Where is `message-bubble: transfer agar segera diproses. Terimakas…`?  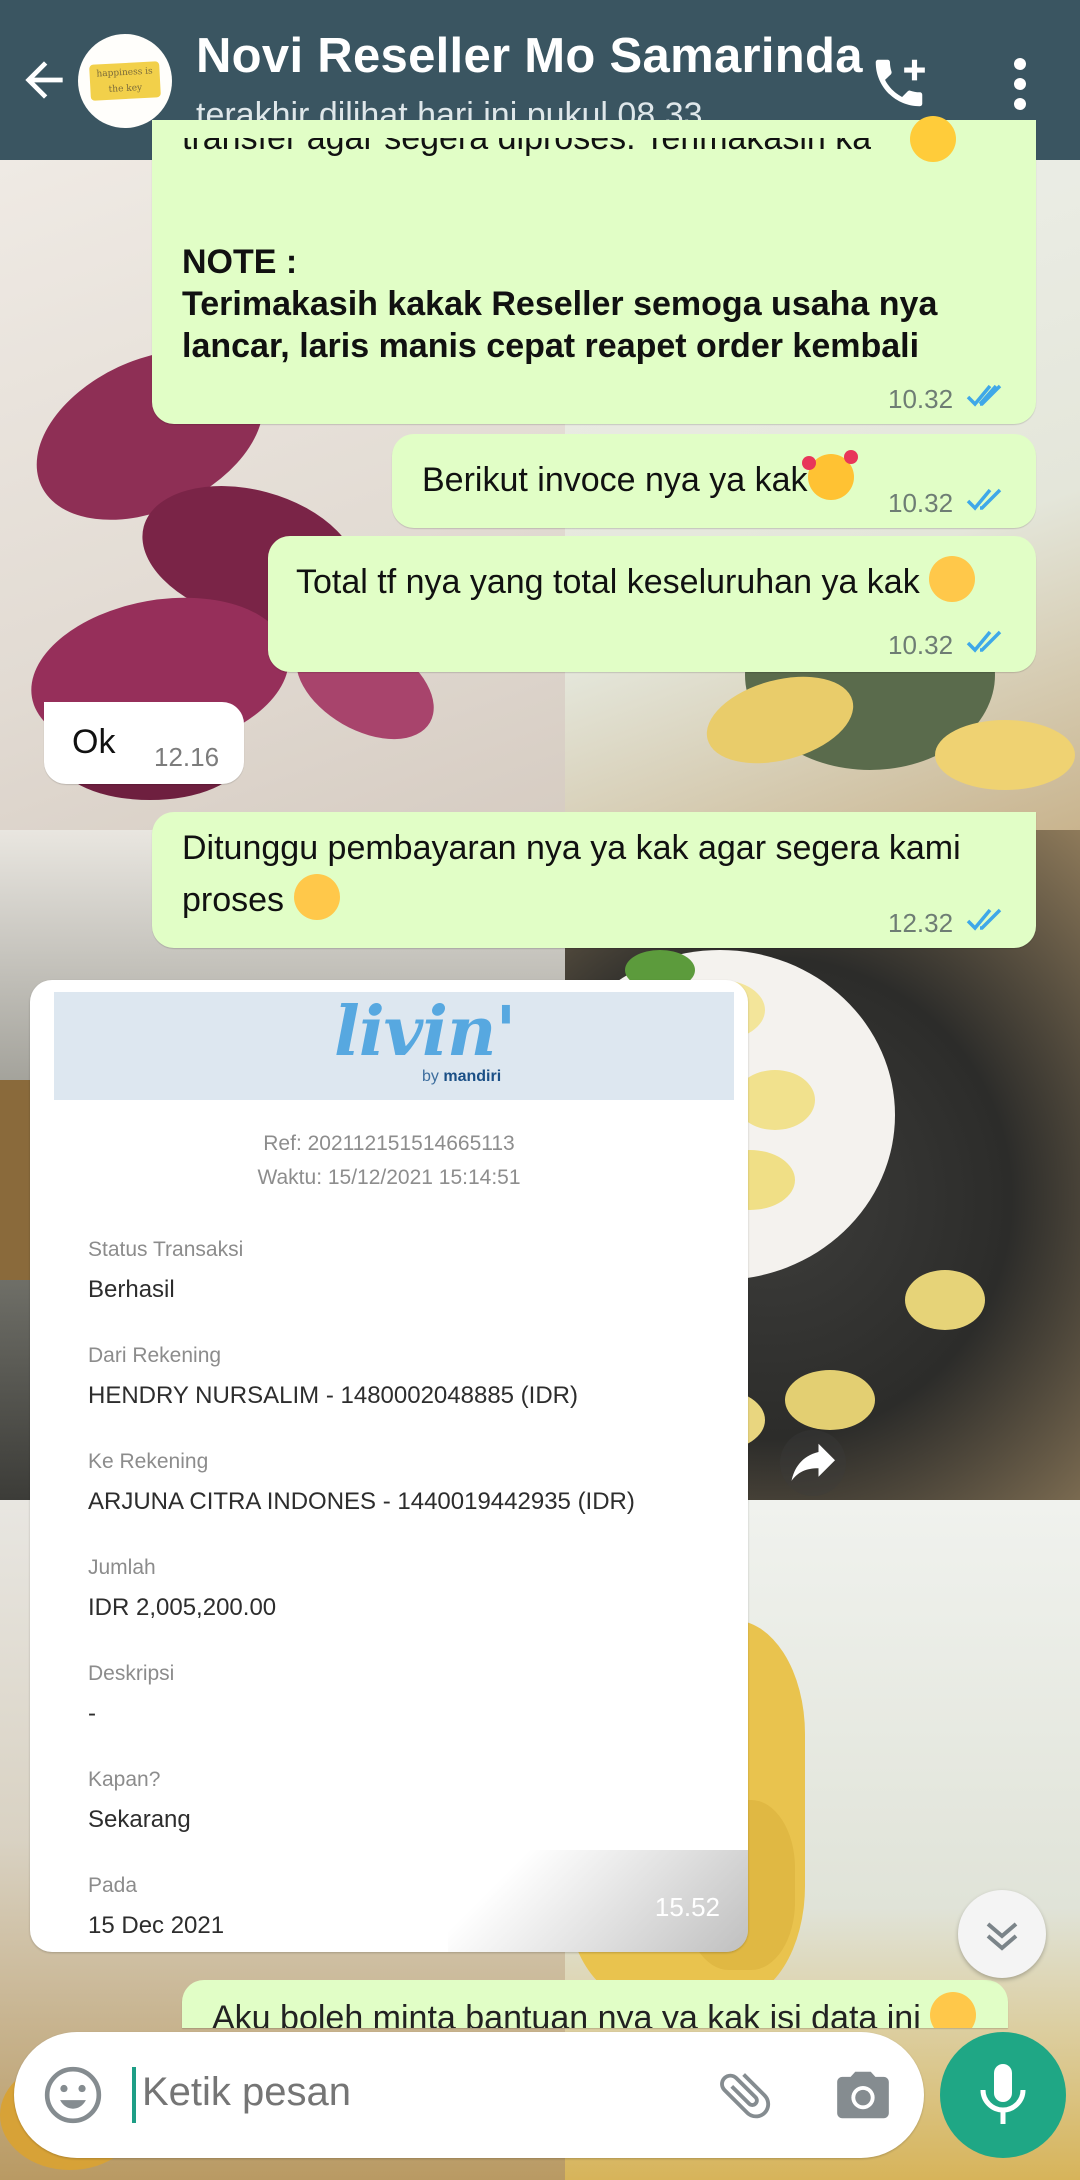 message-bubble: transfer agar segera diproses. Terimakas… is located at coordinates (594, 270).